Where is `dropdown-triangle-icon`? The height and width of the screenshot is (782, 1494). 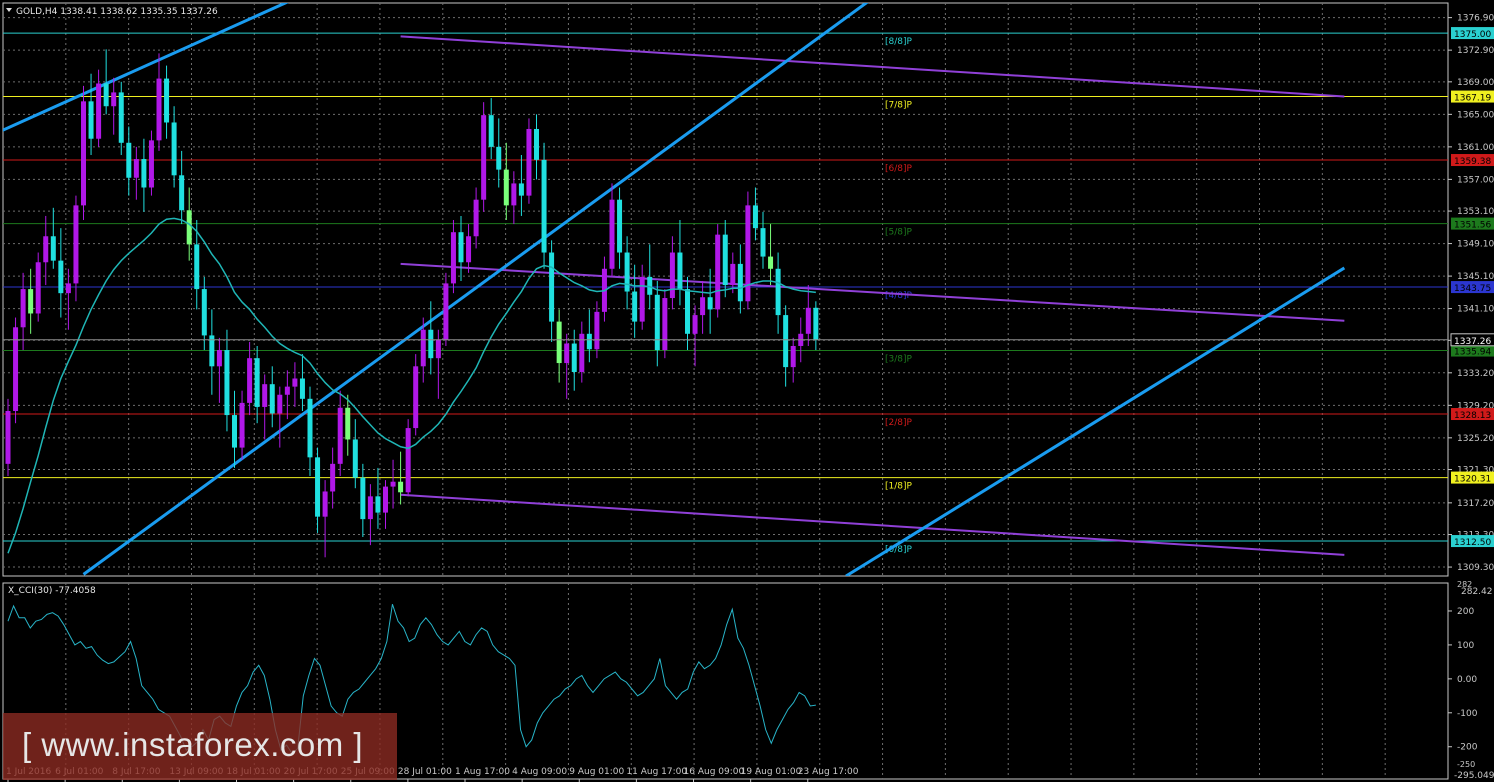
dropdown-triangle-icon is located at coordinates (9, 10).